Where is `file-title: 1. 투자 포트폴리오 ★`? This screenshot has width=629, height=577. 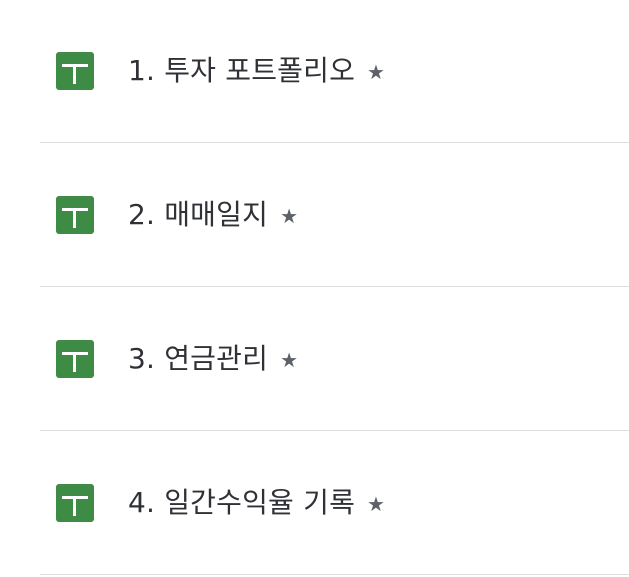
file-title: 1. 투자 포트폴리오 ★ is located at coordinates (256, 71).